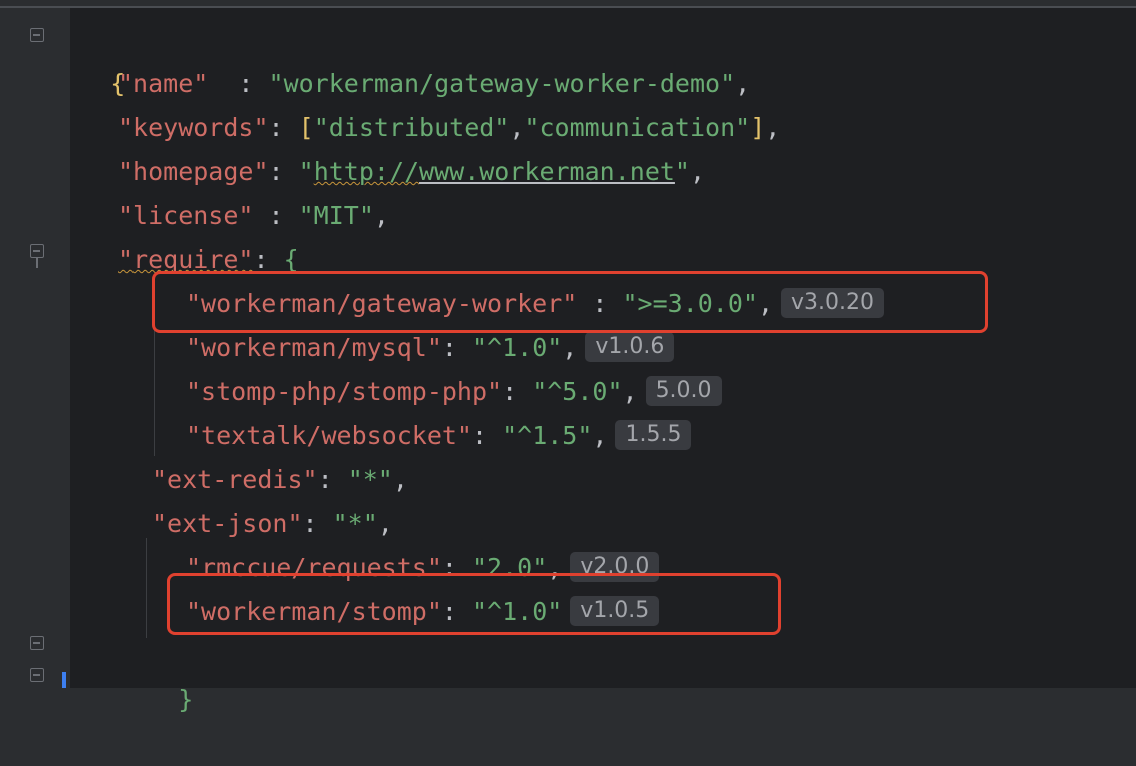 The height and width of the screenshot is (766, 1136). What do you see at coordinates (683, 391) in the screenshot?
I see `version-hint: 5.0.0` at bounding box center [683, 391].